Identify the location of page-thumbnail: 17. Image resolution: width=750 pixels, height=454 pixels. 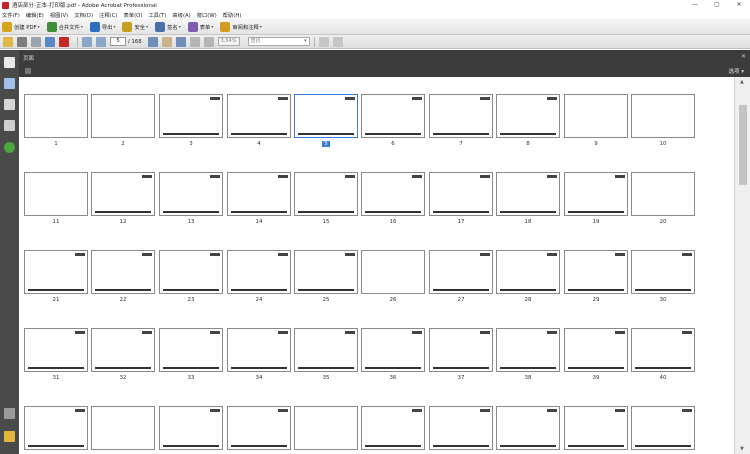
(461, 198).